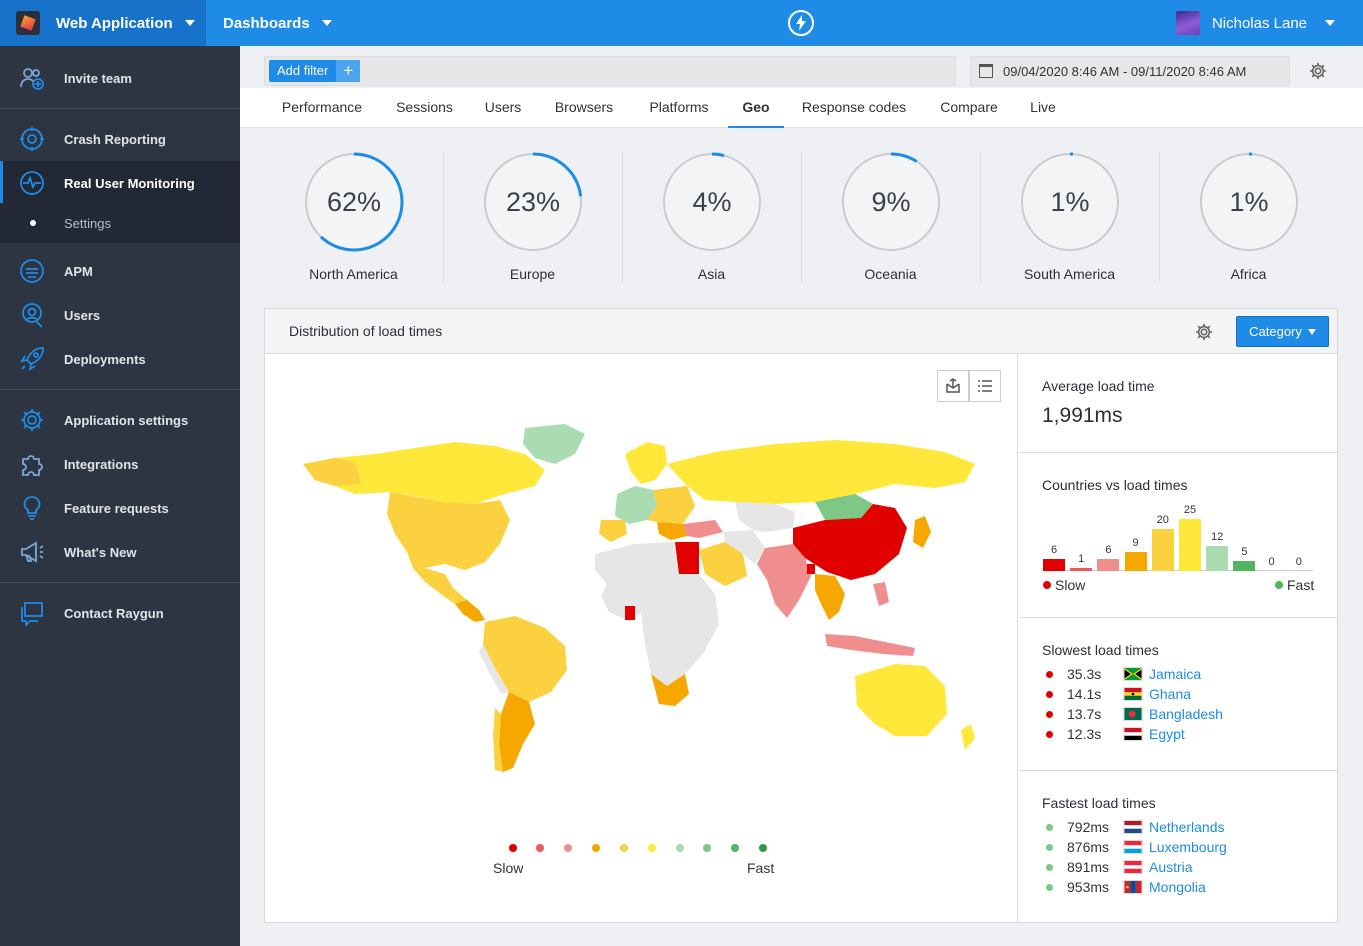 The image size is (1363, 946). What do you see at coordinates (568, 848) in the screenshot?
I see `legend-dot` at bounding box center [568, 848].